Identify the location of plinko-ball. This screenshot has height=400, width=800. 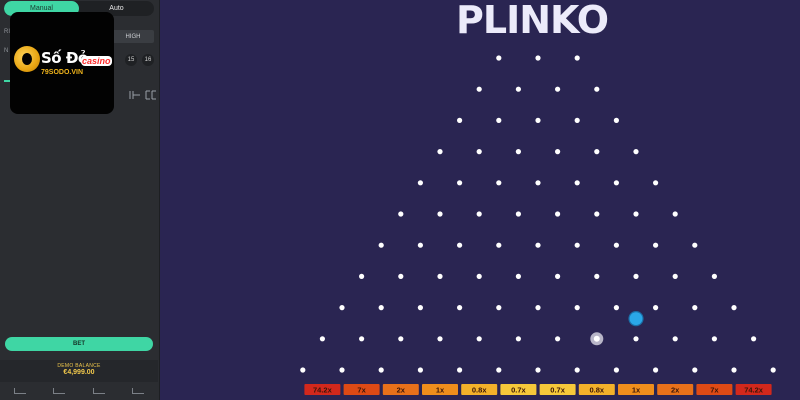
(636, 319).